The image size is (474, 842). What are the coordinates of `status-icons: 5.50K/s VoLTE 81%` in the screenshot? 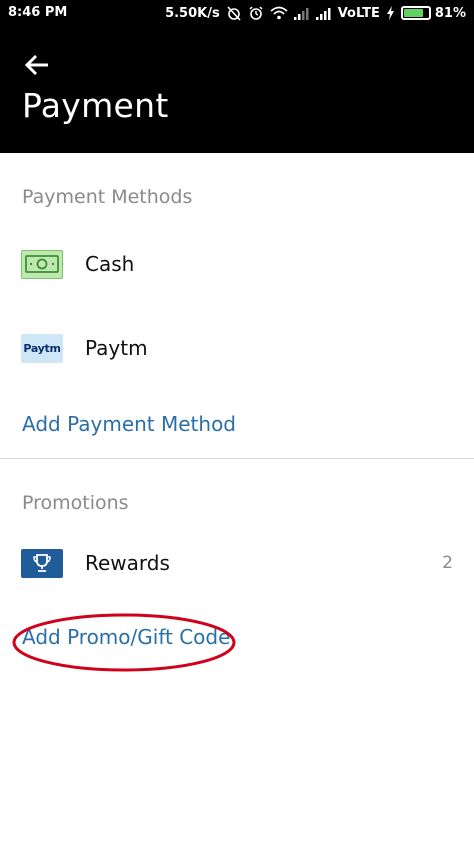 It's located at (315, 13).